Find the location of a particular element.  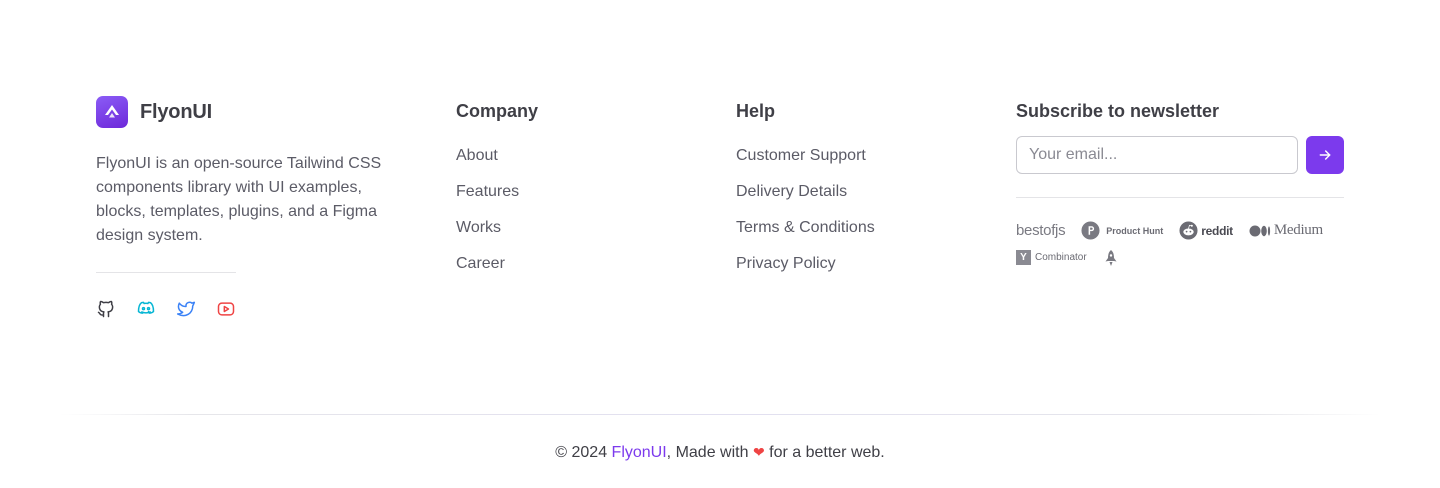

medium-logo: Medium is located at coordinates (1286, 230).